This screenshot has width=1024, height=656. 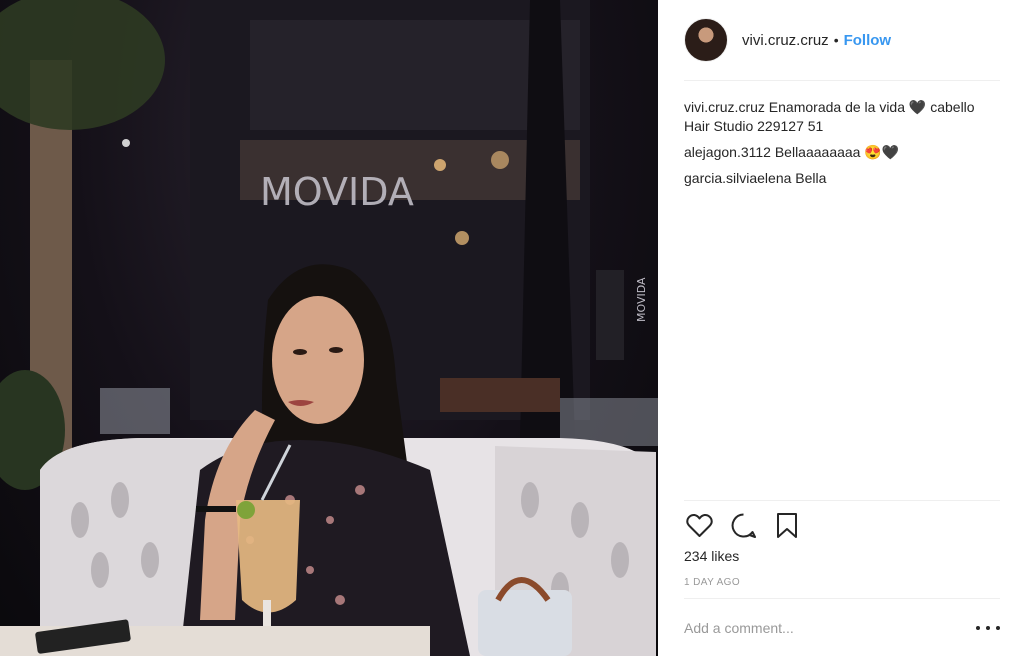 I want to click on comment-text: Bella, so click(x=811, y=178).